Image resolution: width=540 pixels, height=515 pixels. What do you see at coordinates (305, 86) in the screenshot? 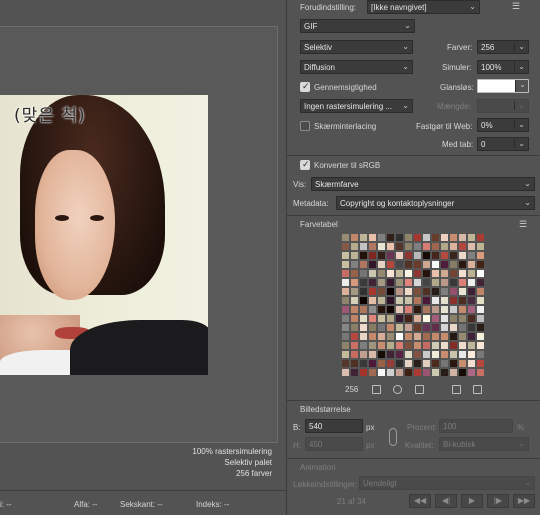
I see `transparency-checkbox` at bounding box center [305, 86].